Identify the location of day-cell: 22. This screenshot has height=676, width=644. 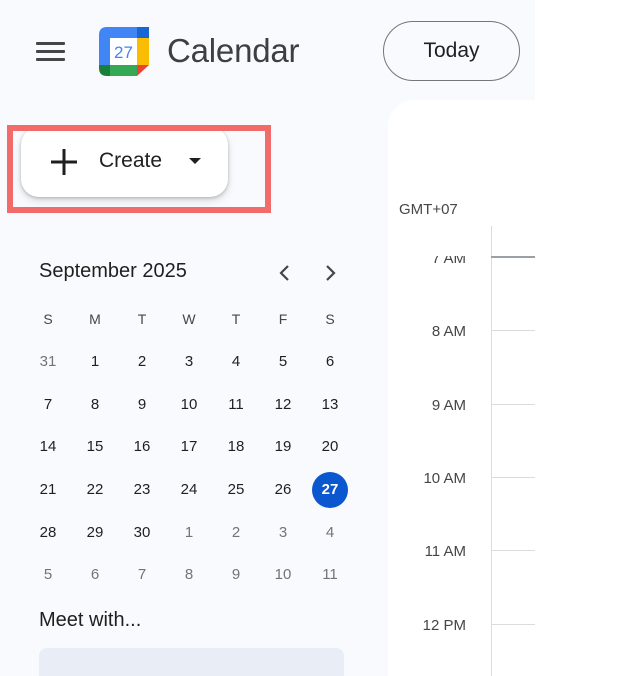
(95, 490).